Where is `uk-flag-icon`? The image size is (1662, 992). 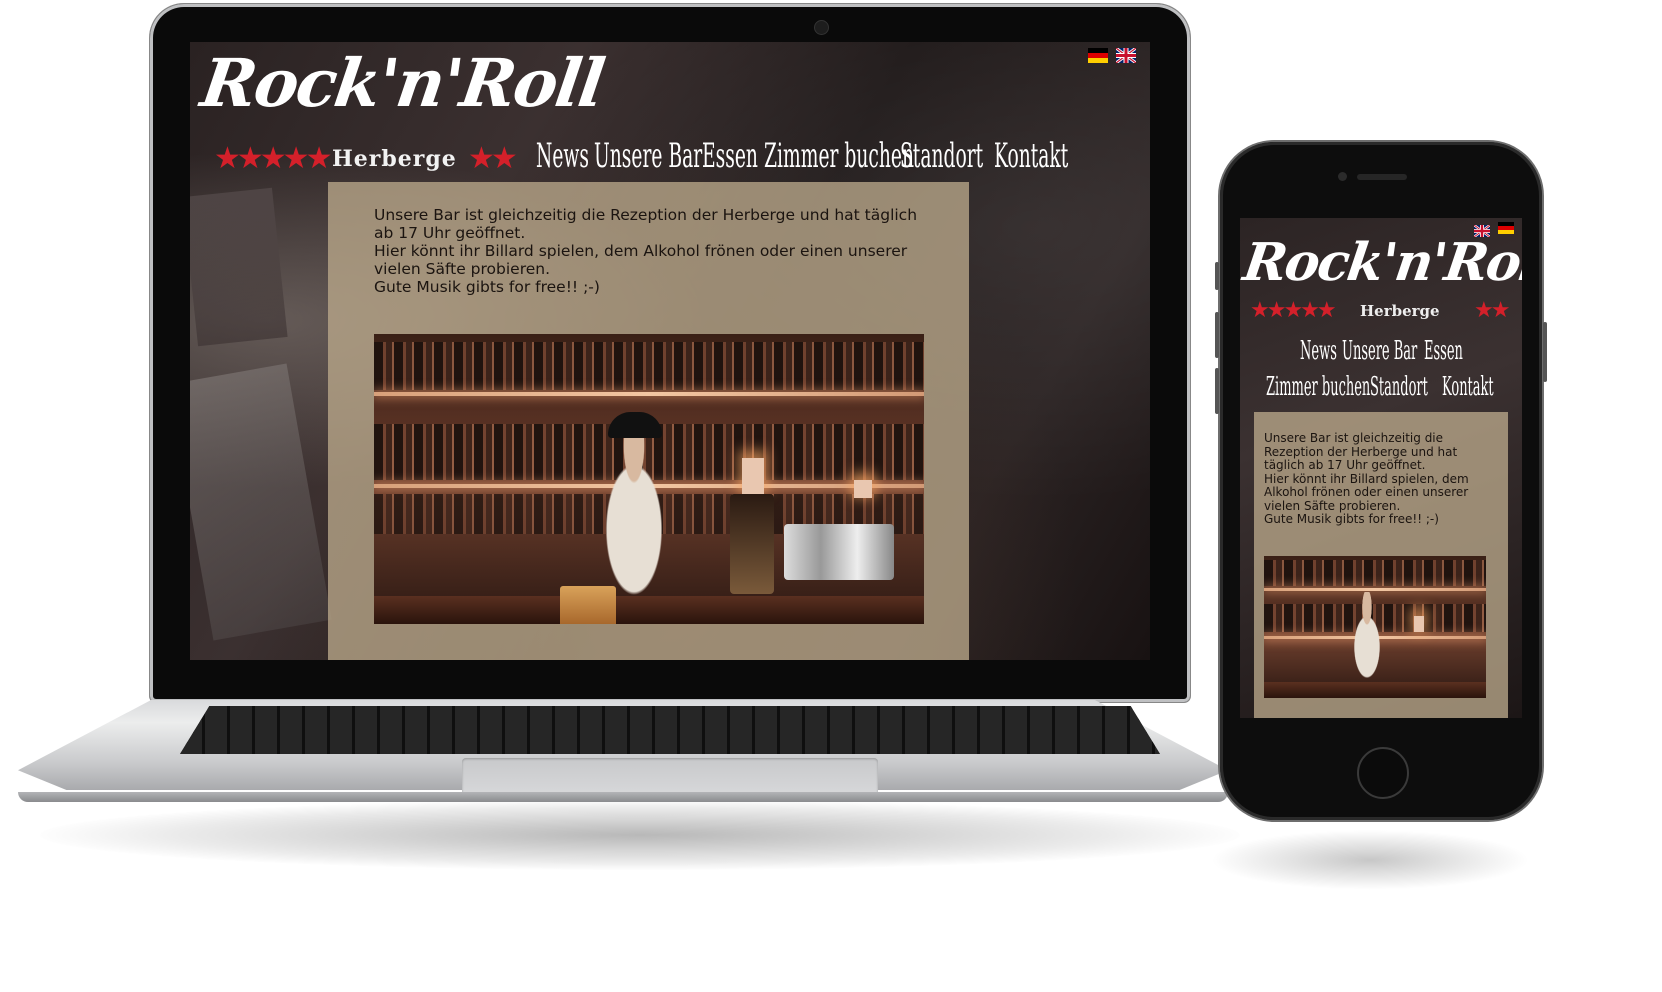
uk-flag-icon is located at coordinates (1126, 55).